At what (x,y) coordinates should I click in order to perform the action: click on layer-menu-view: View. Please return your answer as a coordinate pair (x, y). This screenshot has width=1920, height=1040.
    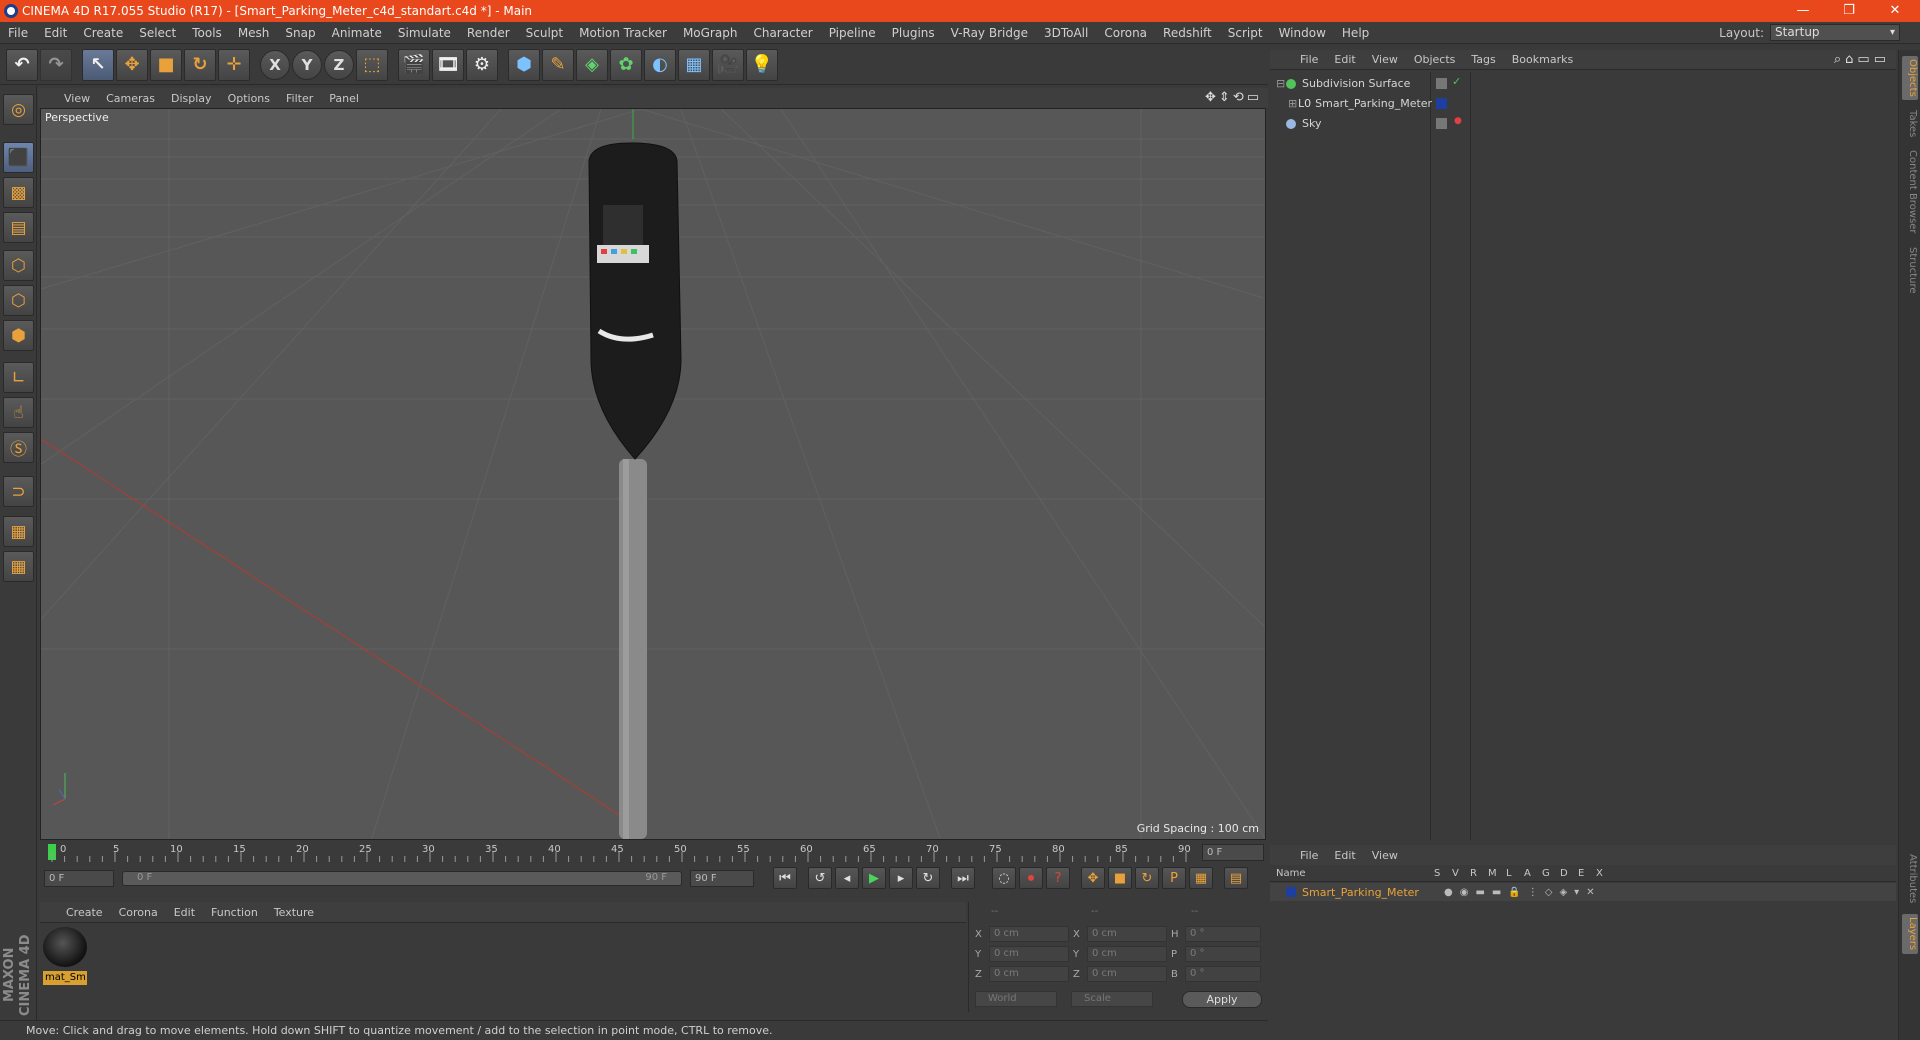
    Looking at the image, I should click on (1385, 855).